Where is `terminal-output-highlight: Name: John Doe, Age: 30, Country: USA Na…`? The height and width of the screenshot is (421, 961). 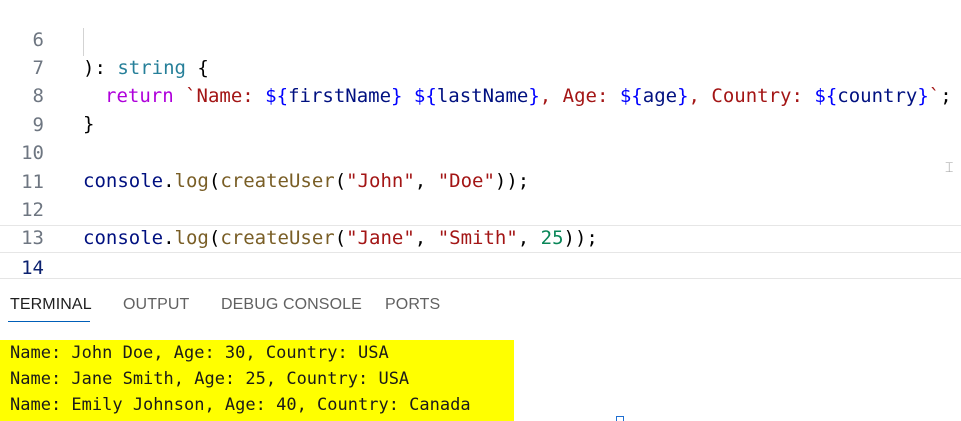 terminal-output-highlight: Name: John Doe, Age: 30, Country: USA Na… is located at coordinates (257, 380).